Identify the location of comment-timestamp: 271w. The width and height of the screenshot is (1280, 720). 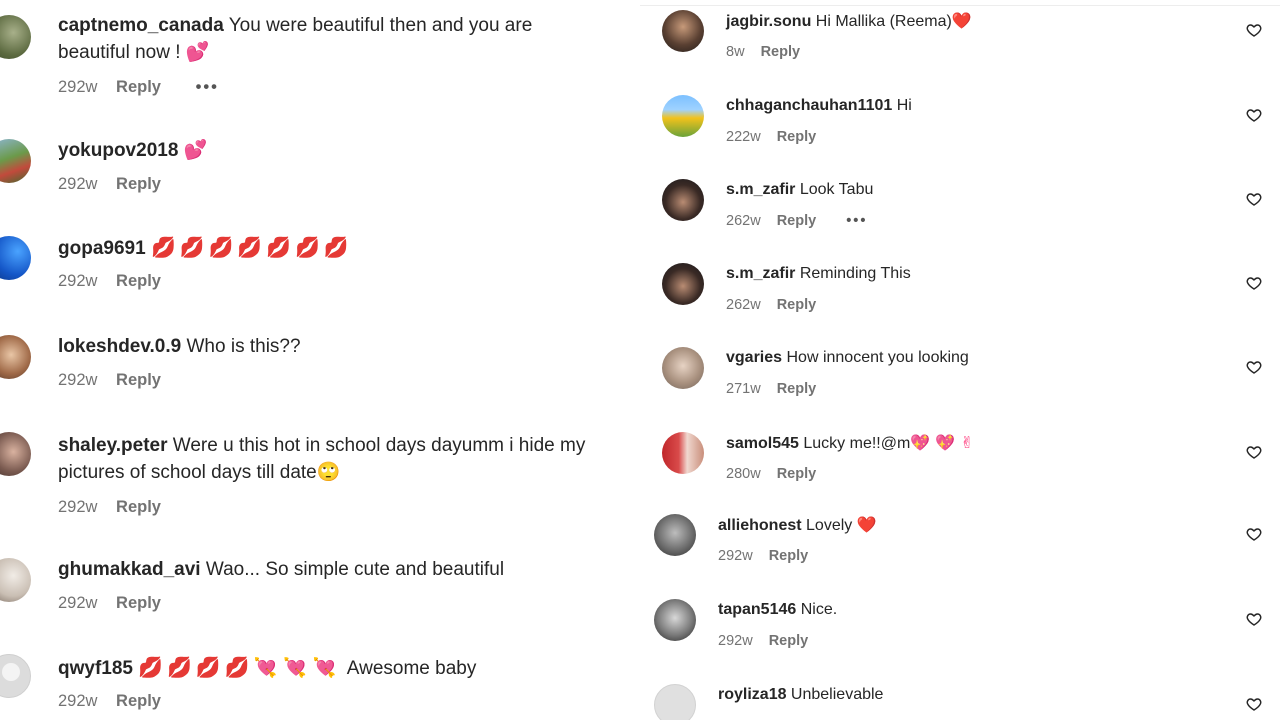
(743, 389).